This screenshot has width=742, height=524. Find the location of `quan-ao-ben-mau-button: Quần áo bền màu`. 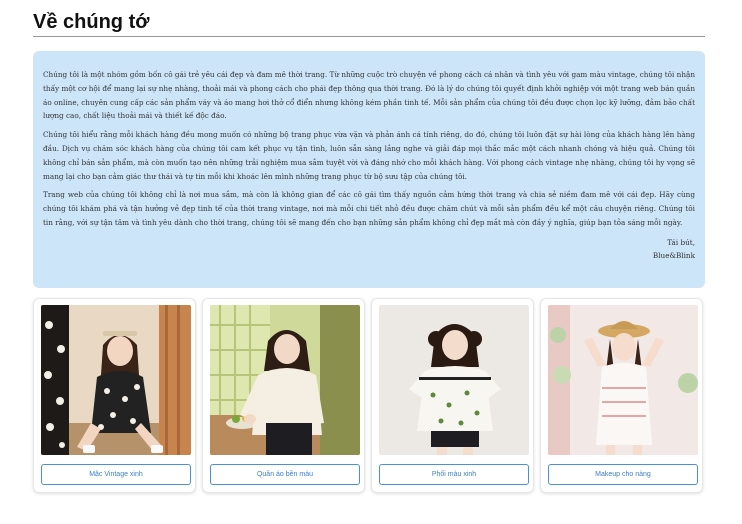

quan-ao-ben-mau-button: Quần áo bền màu is located at coordinates (285, 474).